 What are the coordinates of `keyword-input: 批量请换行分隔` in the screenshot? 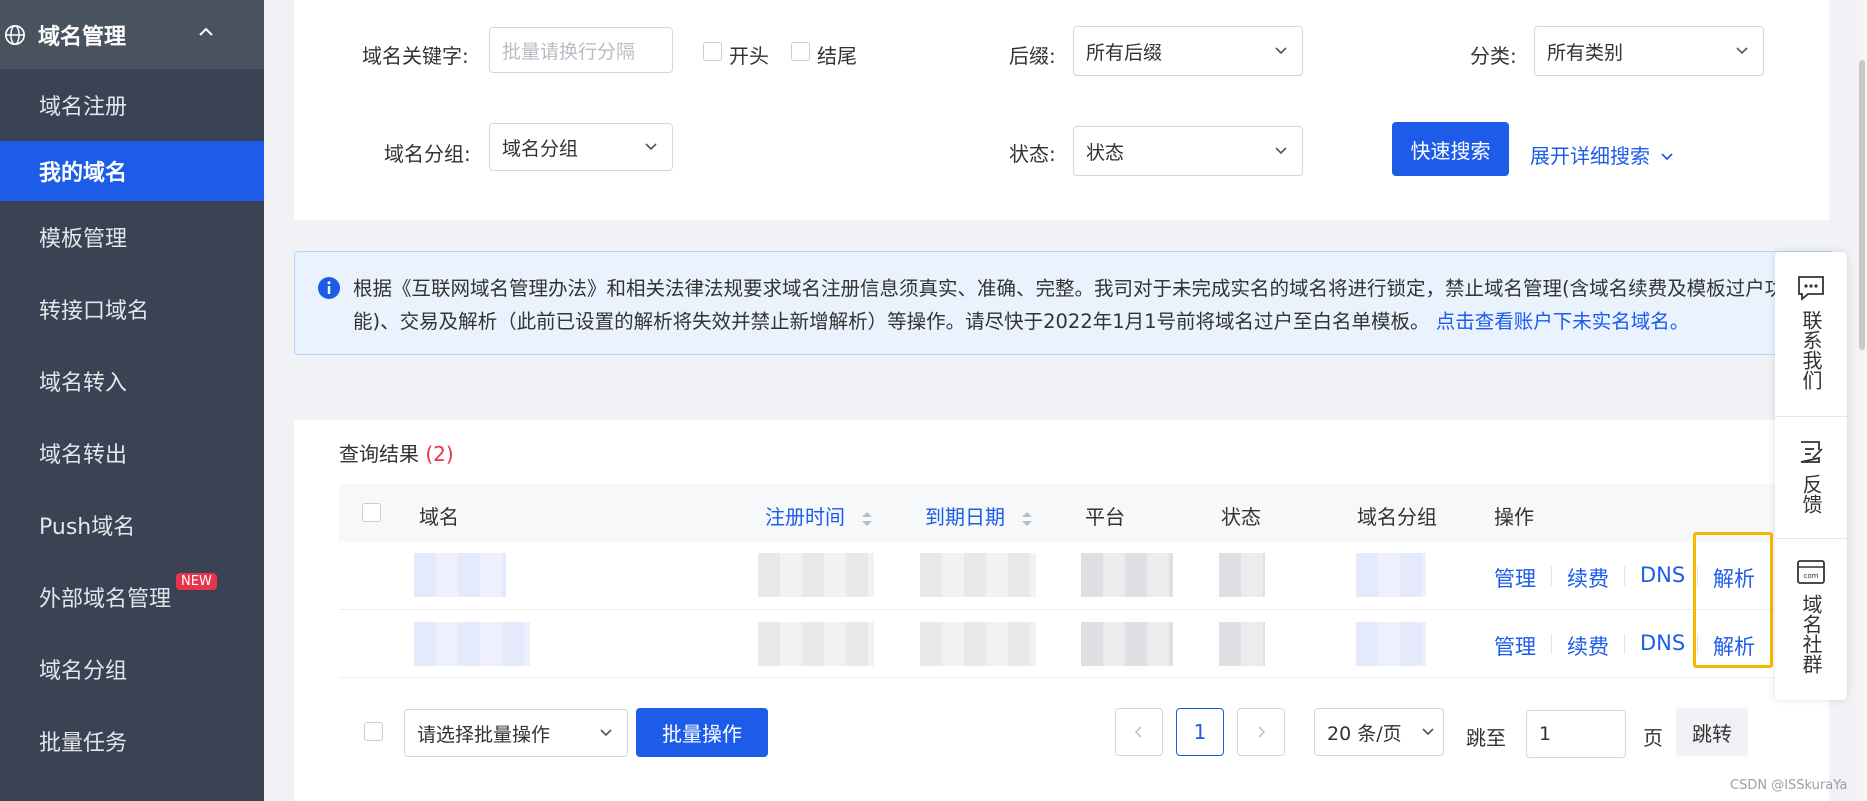 It's located at (581, 50).